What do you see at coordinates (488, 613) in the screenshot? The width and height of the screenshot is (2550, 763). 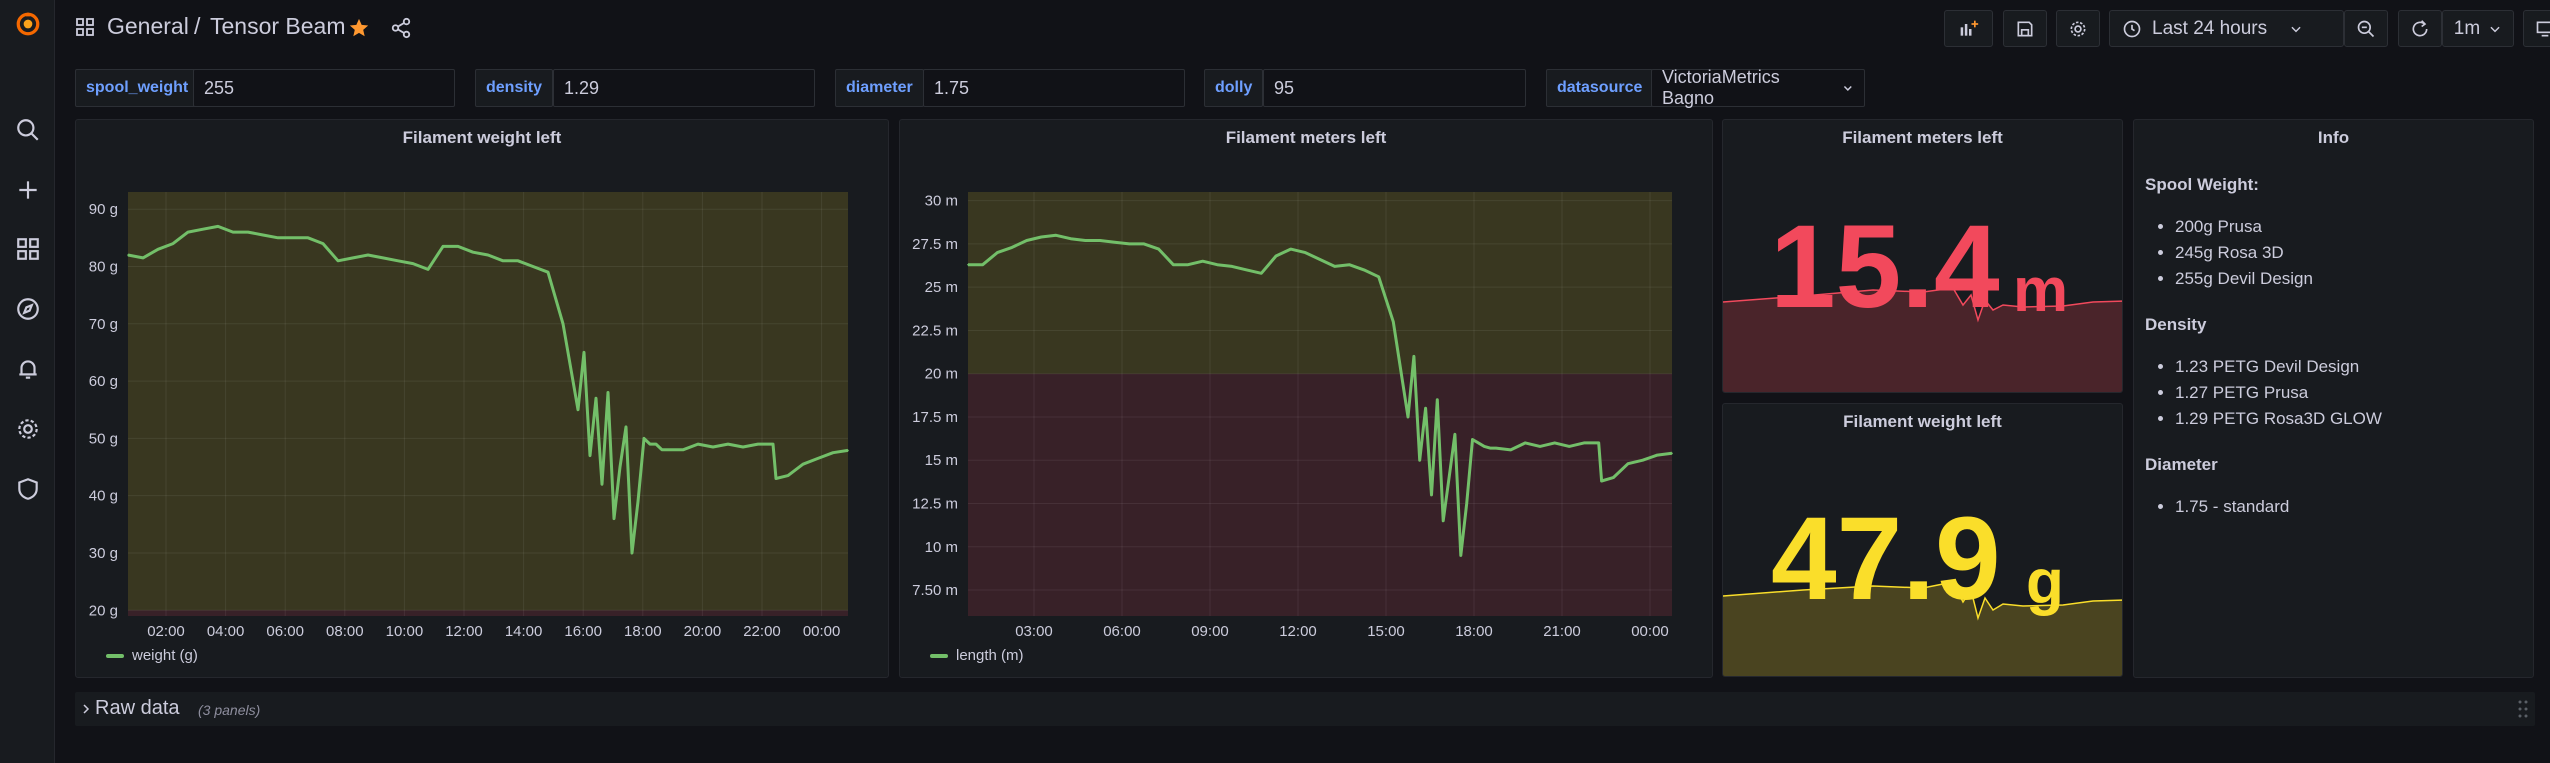 I see `threshold-band` at bounding box center [488, 613].